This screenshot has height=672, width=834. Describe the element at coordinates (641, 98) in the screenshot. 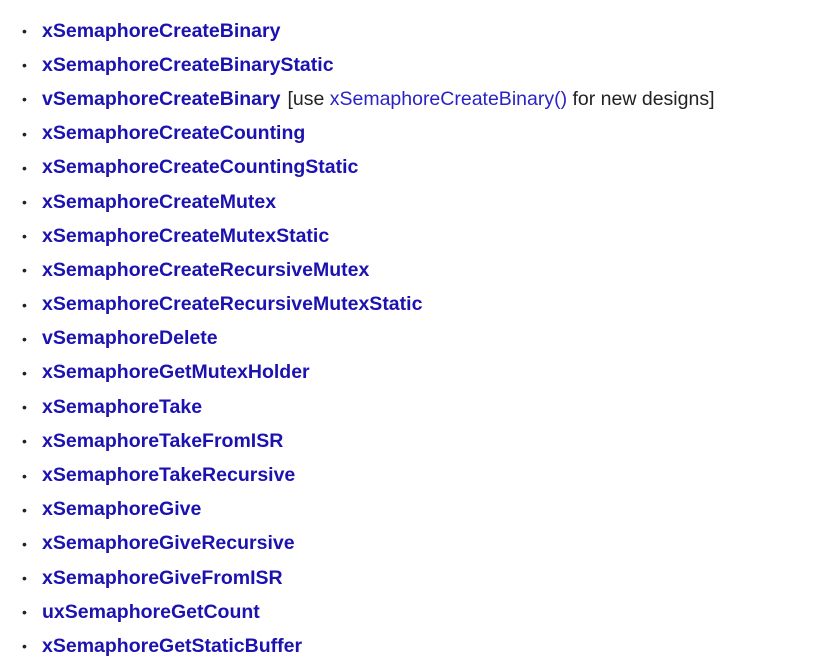

I see `note-close-text: for new designs]` at that location.